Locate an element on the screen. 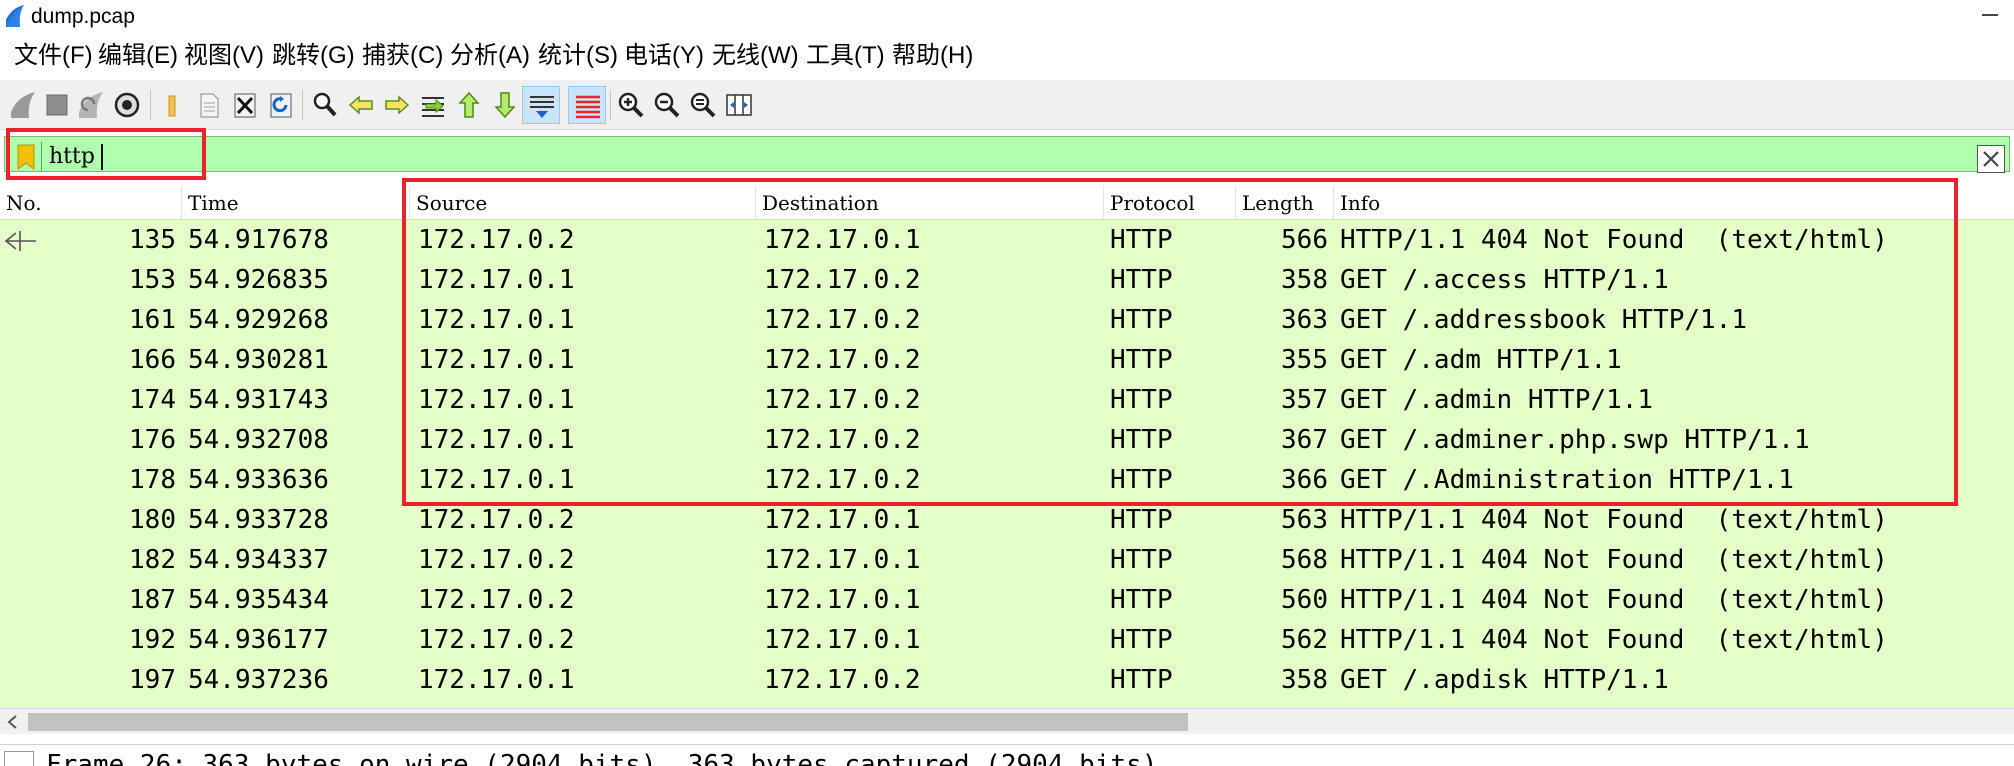 The height and width of the screenshot is (766, 2014). cell-info: GET /.apdisk HTTP/1.1 is located at coordinates (1504, 680).